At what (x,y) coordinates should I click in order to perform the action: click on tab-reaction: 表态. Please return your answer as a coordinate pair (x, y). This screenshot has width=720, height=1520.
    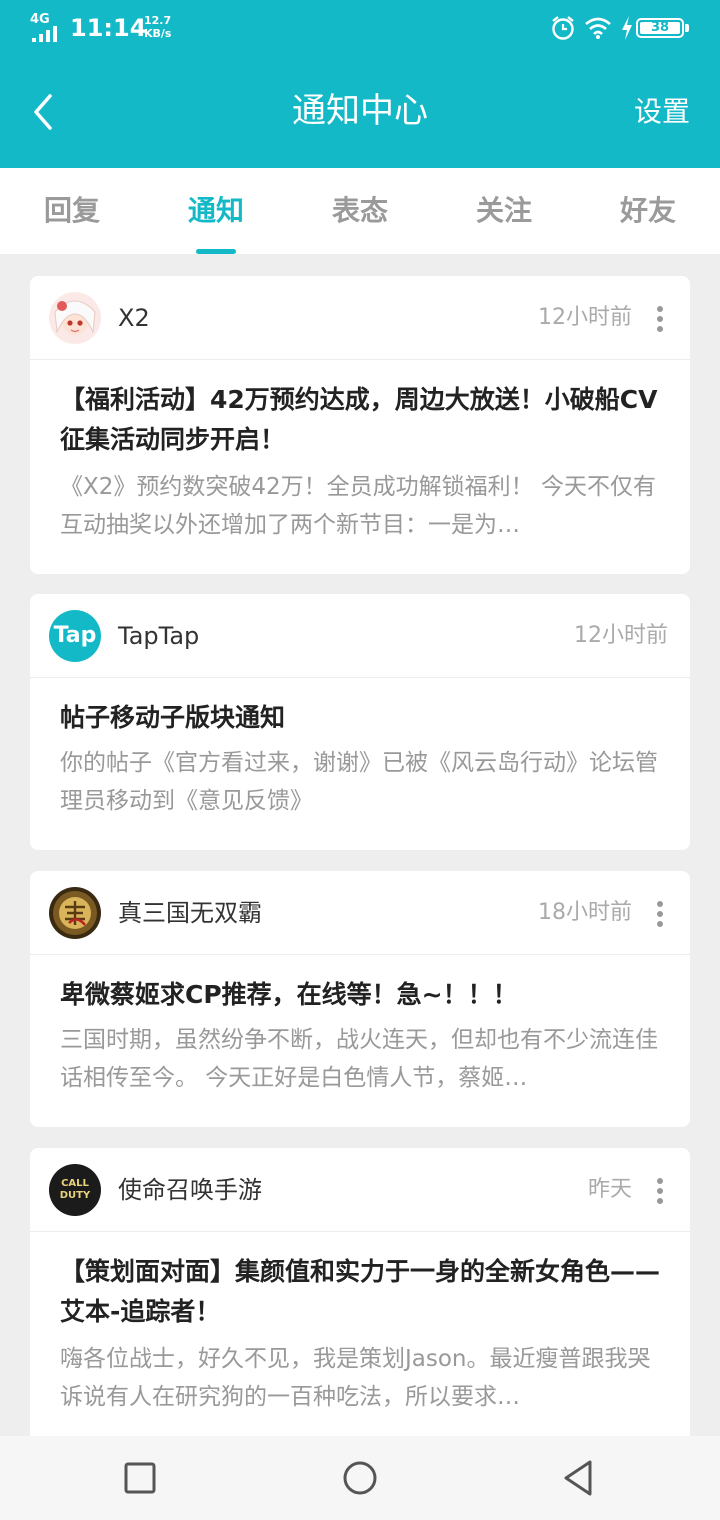
    Looking at the image, I should click on (360, 211).